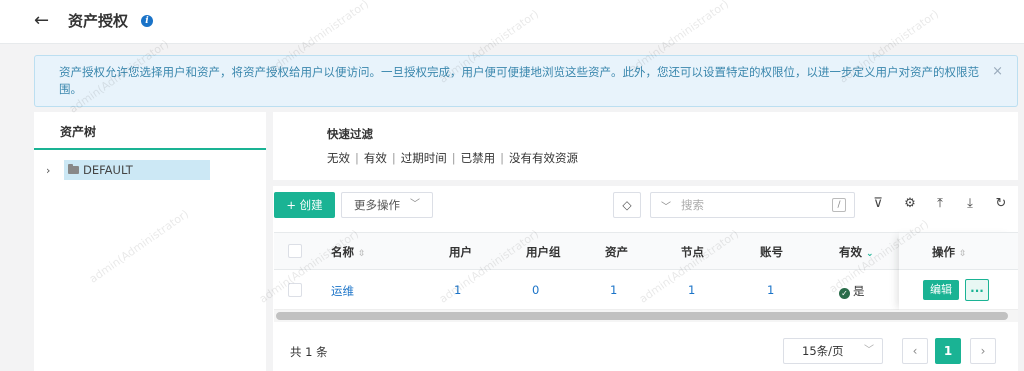  I want to click on row-checkbox, so click(295, 290).